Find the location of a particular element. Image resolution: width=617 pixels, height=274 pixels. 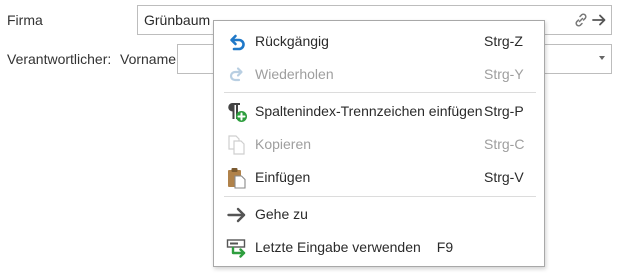

menu-item-copy: Kopieren Strg-C is located at coordinates (379, 144).